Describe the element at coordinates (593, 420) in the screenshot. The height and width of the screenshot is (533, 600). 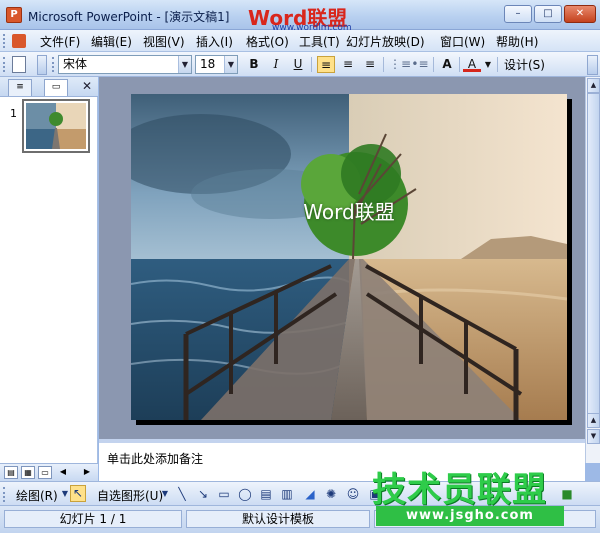
I see `previous-slide-icon: ▲` at that location.